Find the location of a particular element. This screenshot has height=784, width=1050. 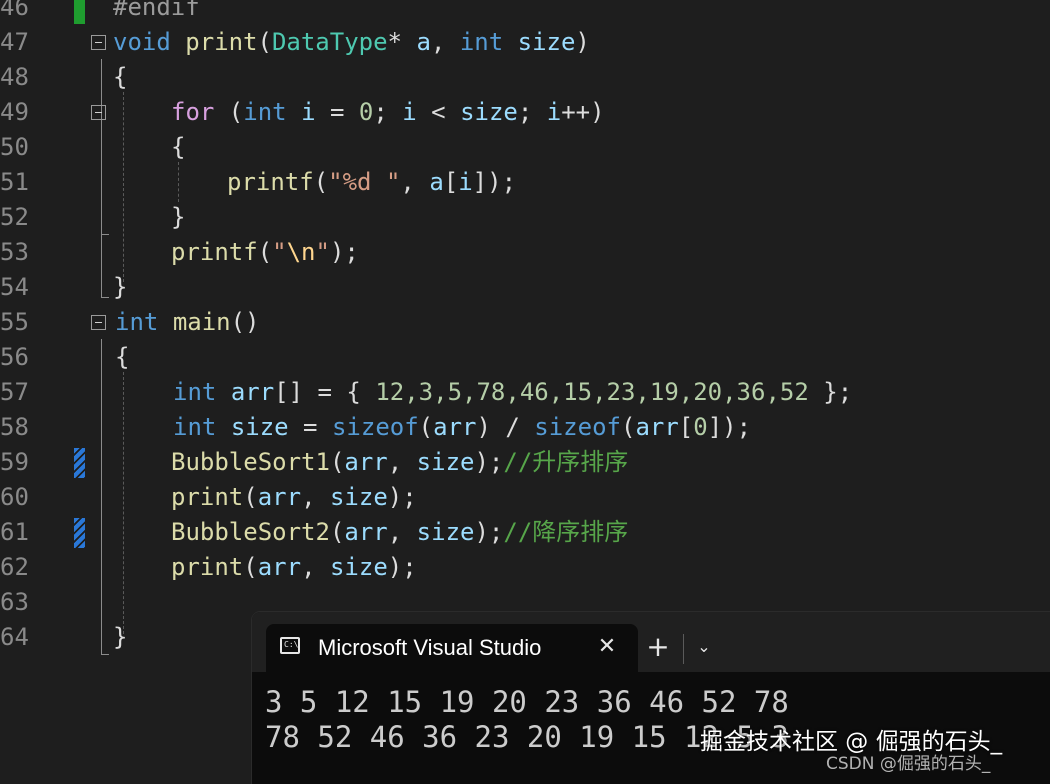

line-number: 60 is located at coordinates (14, 497).